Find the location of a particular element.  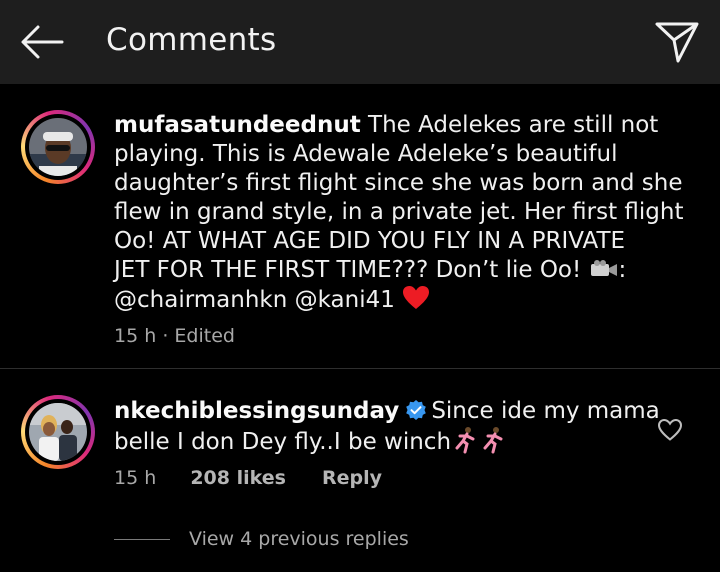

comment-line: : is located at coordinates (622, 270).